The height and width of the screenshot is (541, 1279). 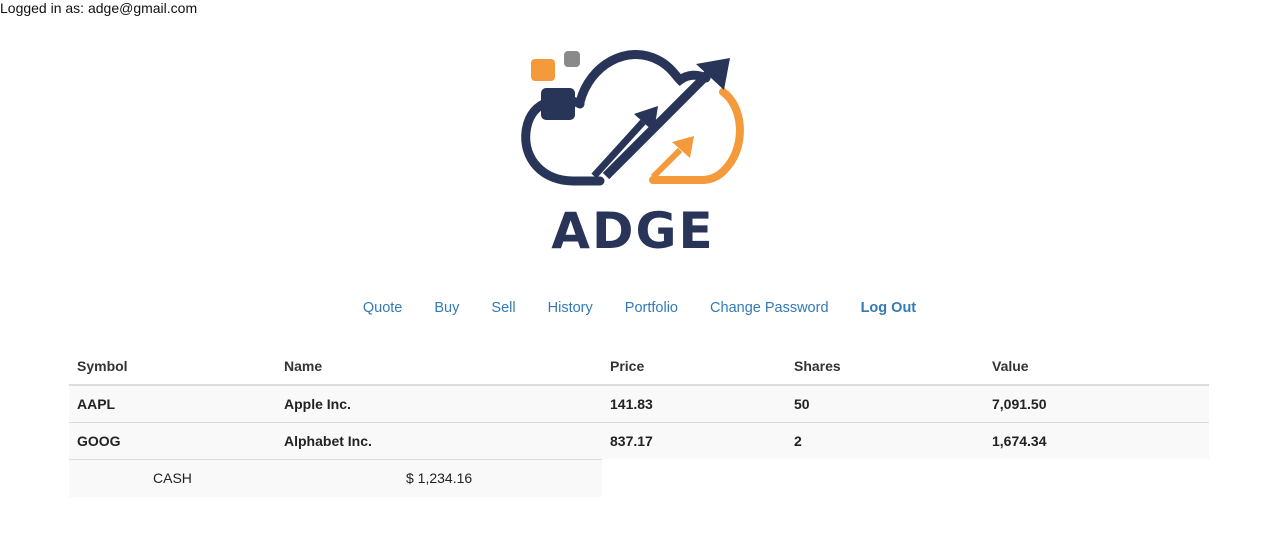 I want to click on cell-value: 1,674.34, so click(x=1096, y=440).